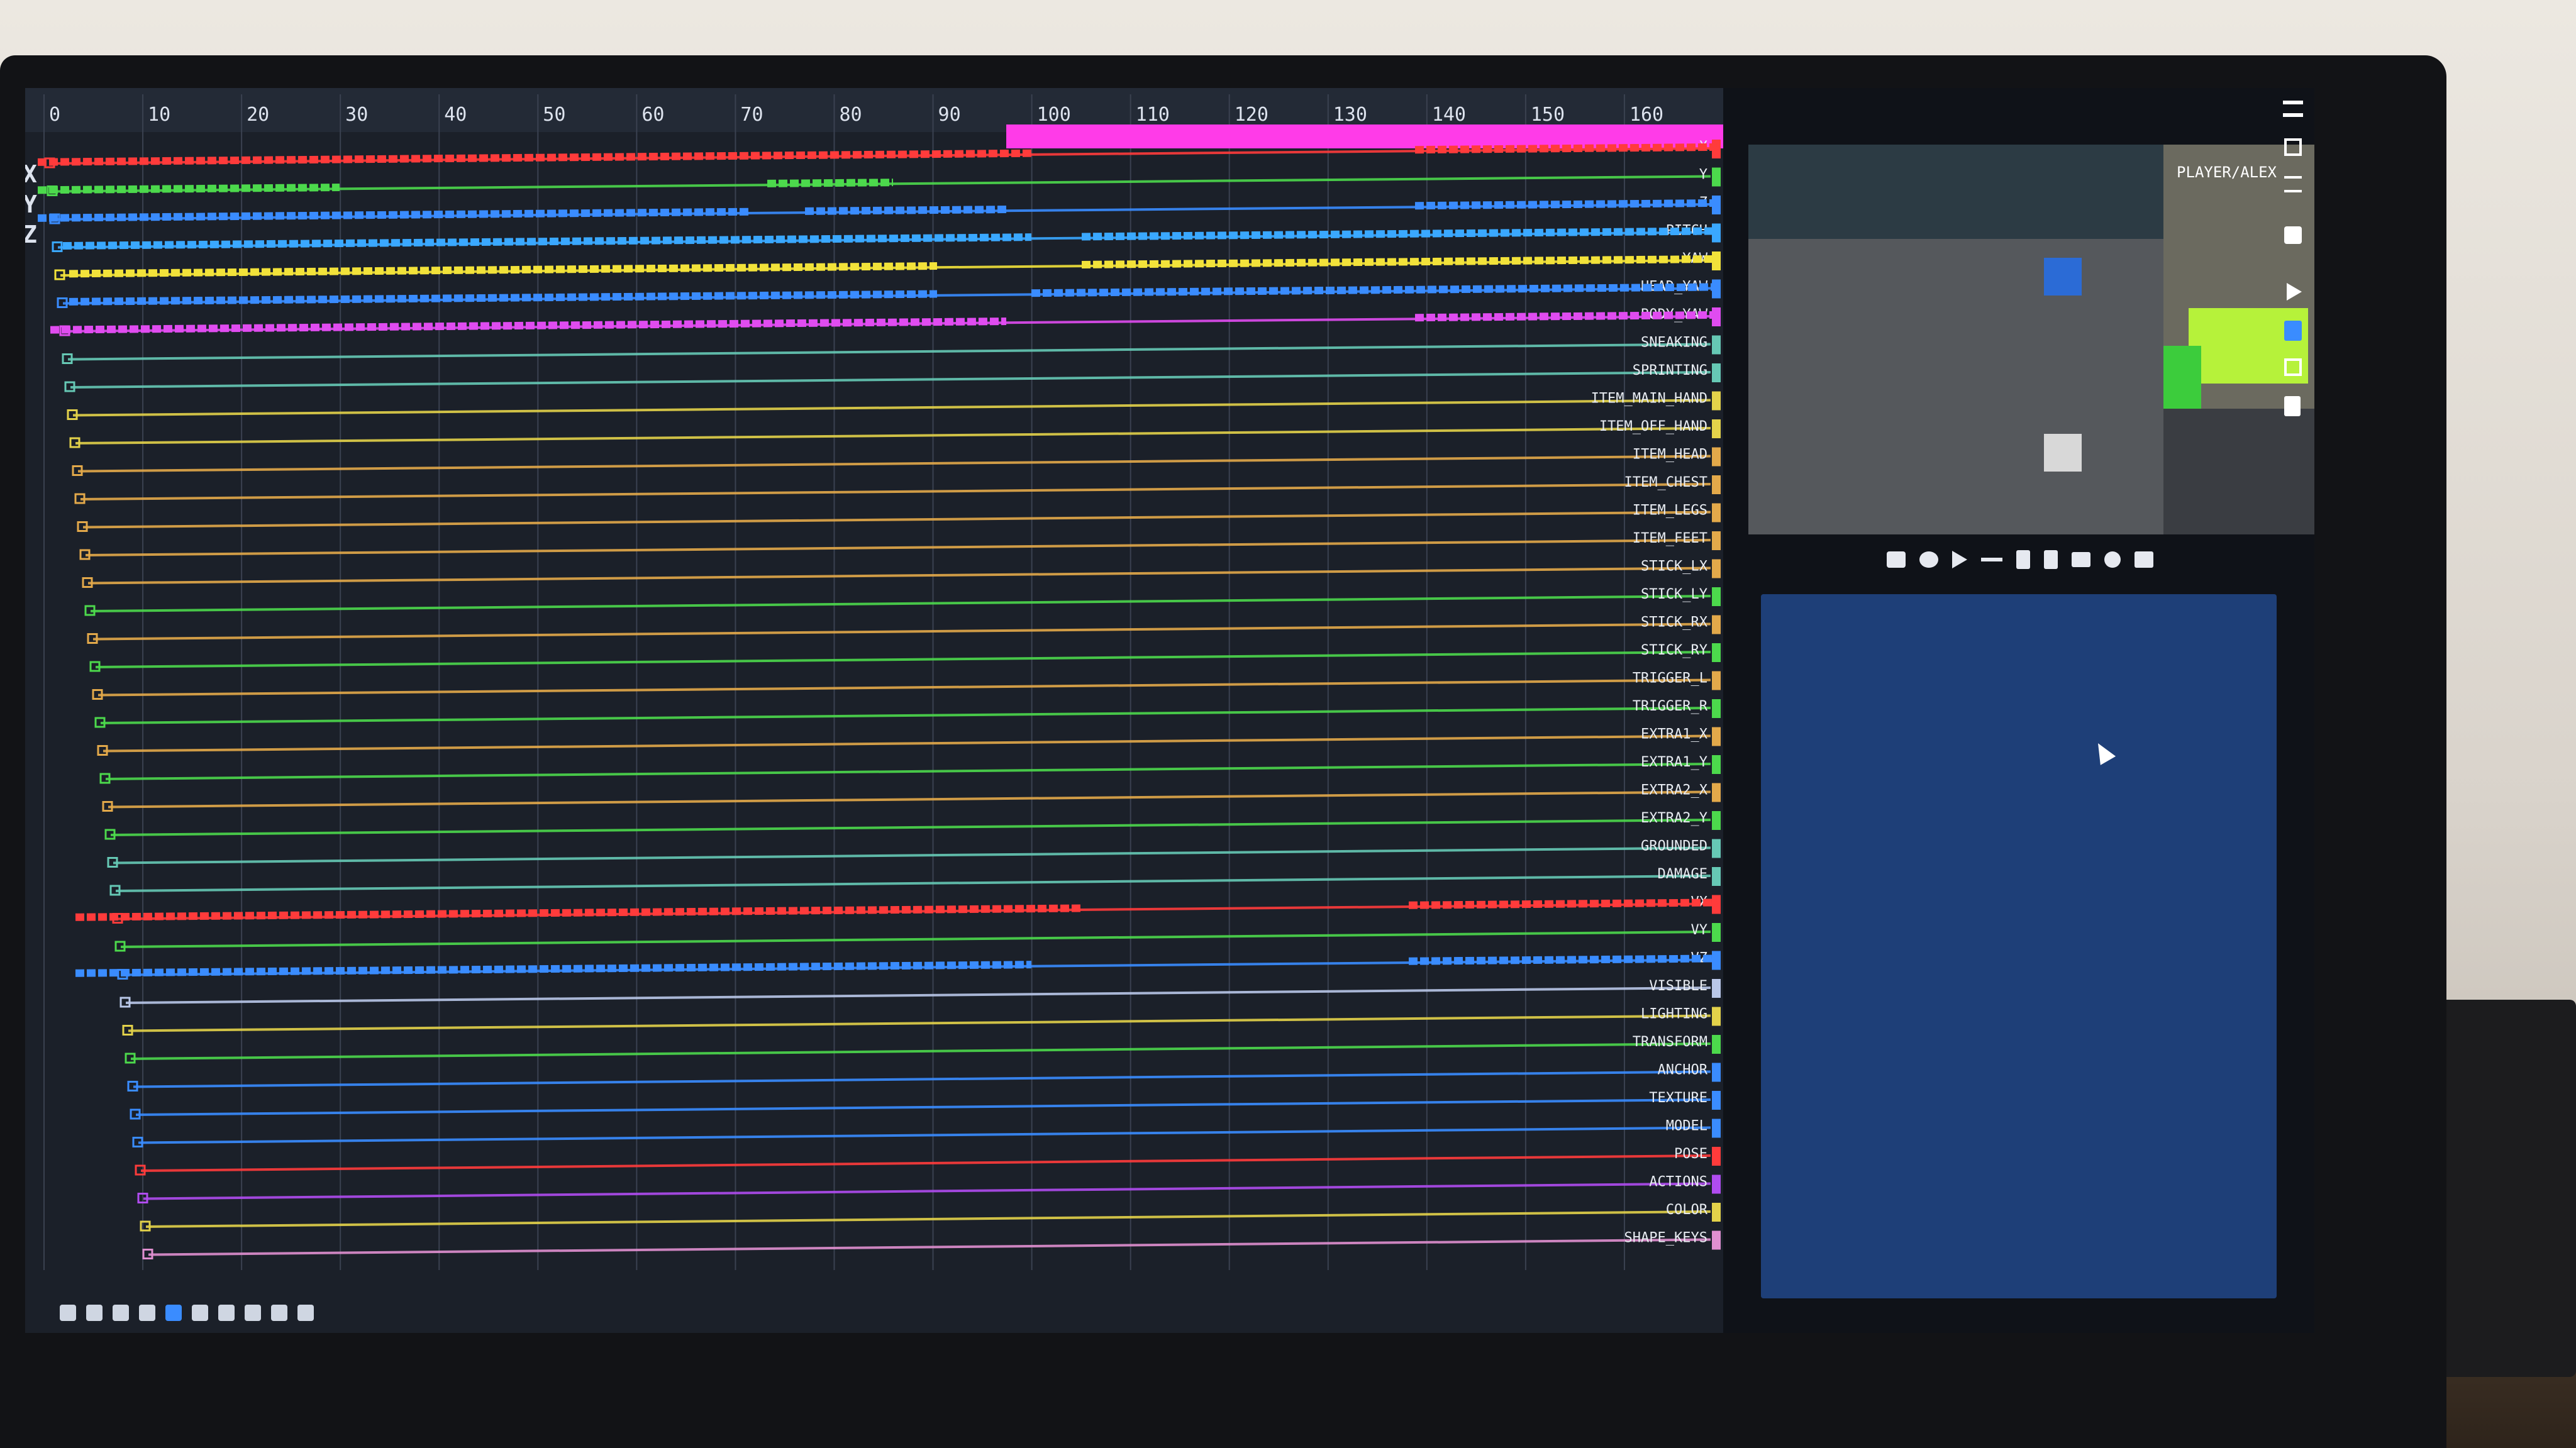 The image size is (2576, 1448). What do you see at coordinates (54, 115) in the screenshot?
I see `ruler-tick-label: 0` at bounding box center [54, 115].